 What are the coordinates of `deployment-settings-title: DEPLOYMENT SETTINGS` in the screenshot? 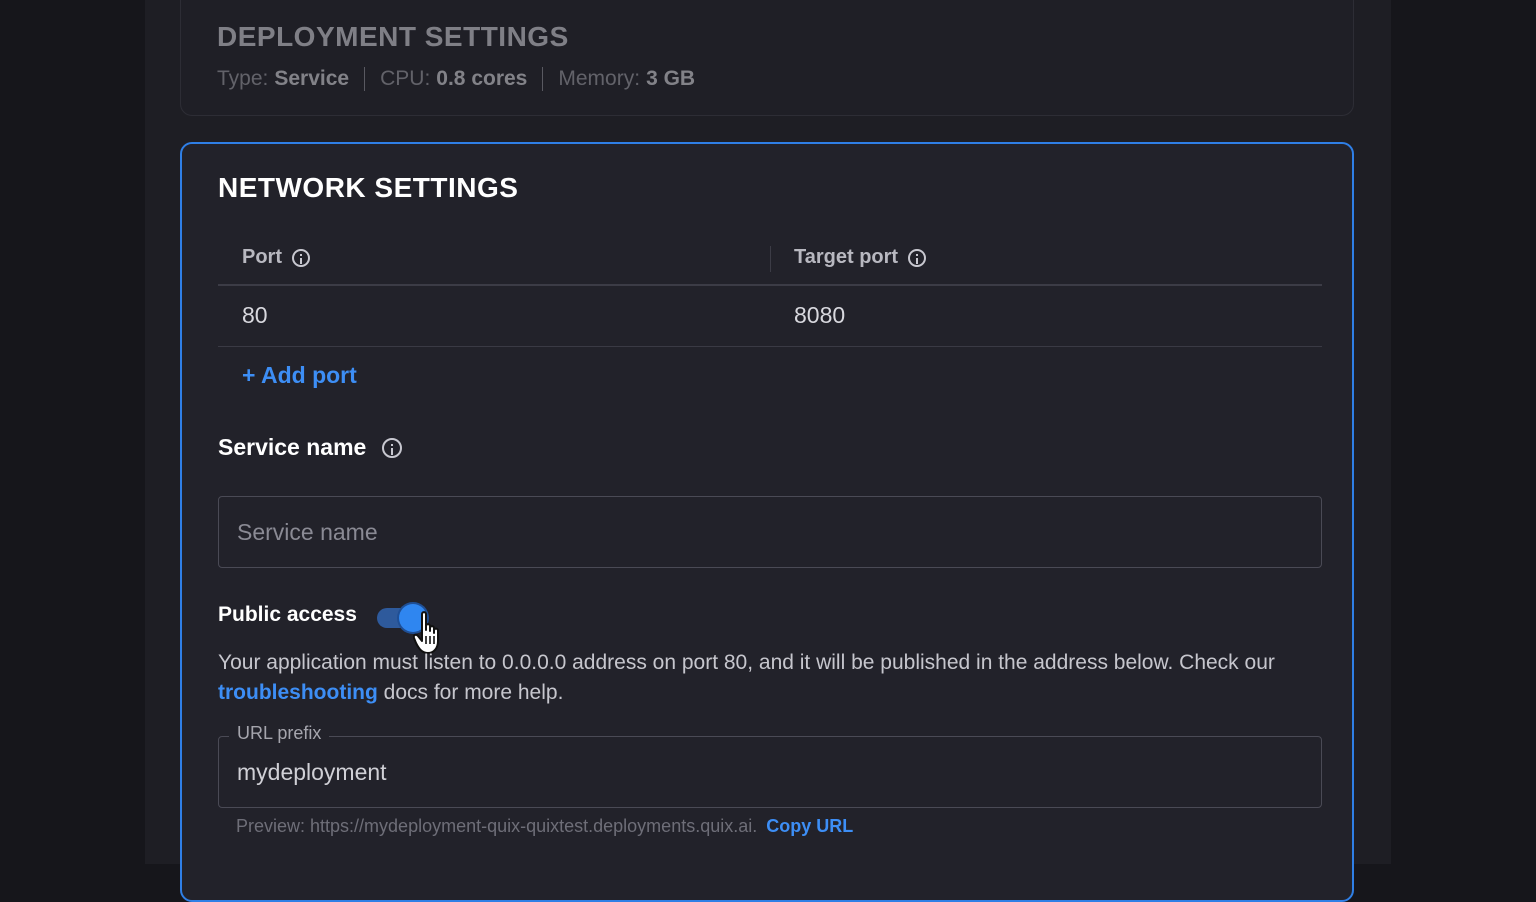 It's located at (393, 36).